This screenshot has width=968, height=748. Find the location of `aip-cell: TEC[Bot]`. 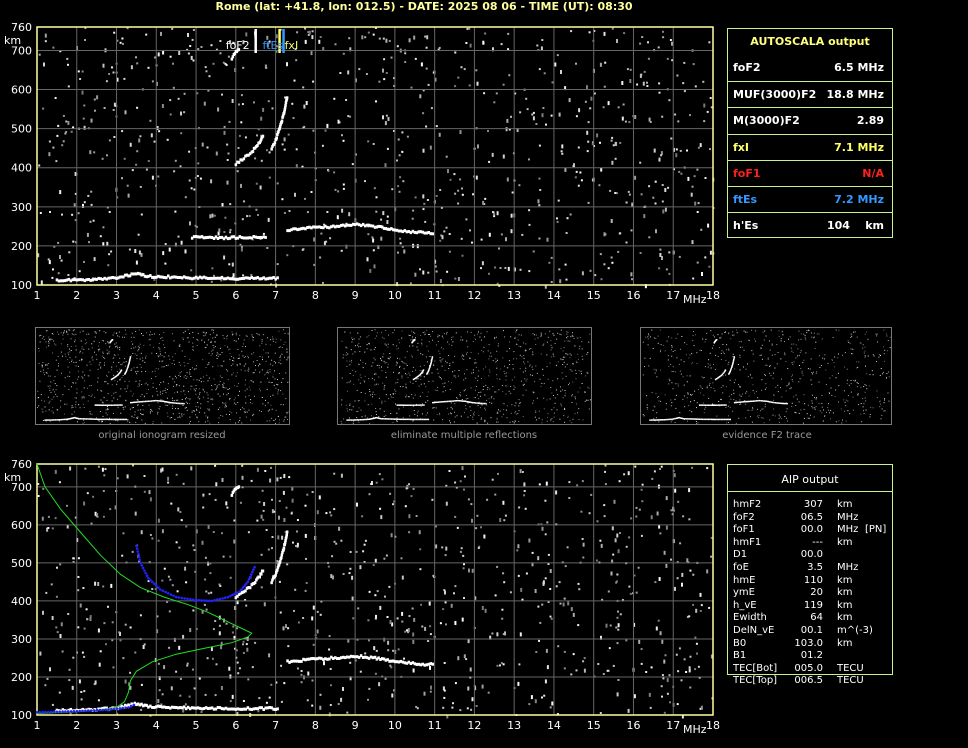

aip-cell: TEC[Bot] is located at coordinates (755, 668).